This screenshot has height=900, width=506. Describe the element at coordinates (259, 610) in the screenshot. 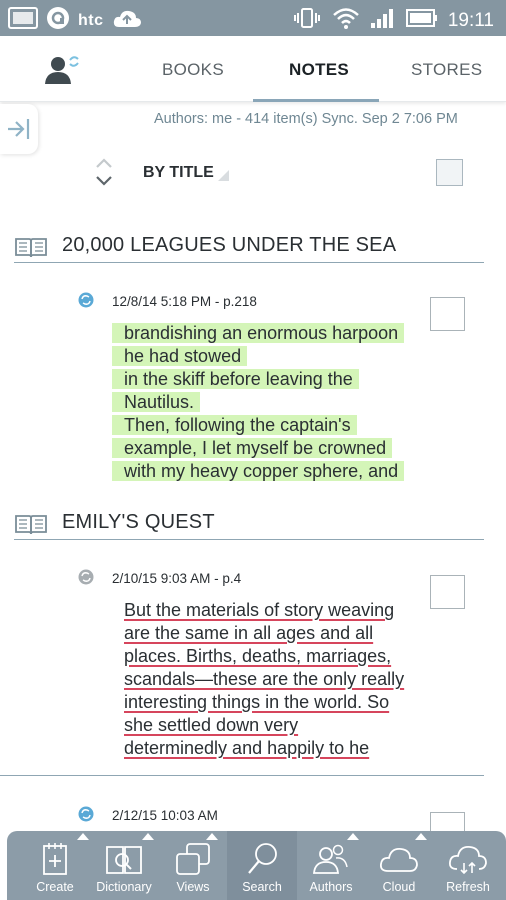

I see `note-line: But the materials of story weaving` at that location.